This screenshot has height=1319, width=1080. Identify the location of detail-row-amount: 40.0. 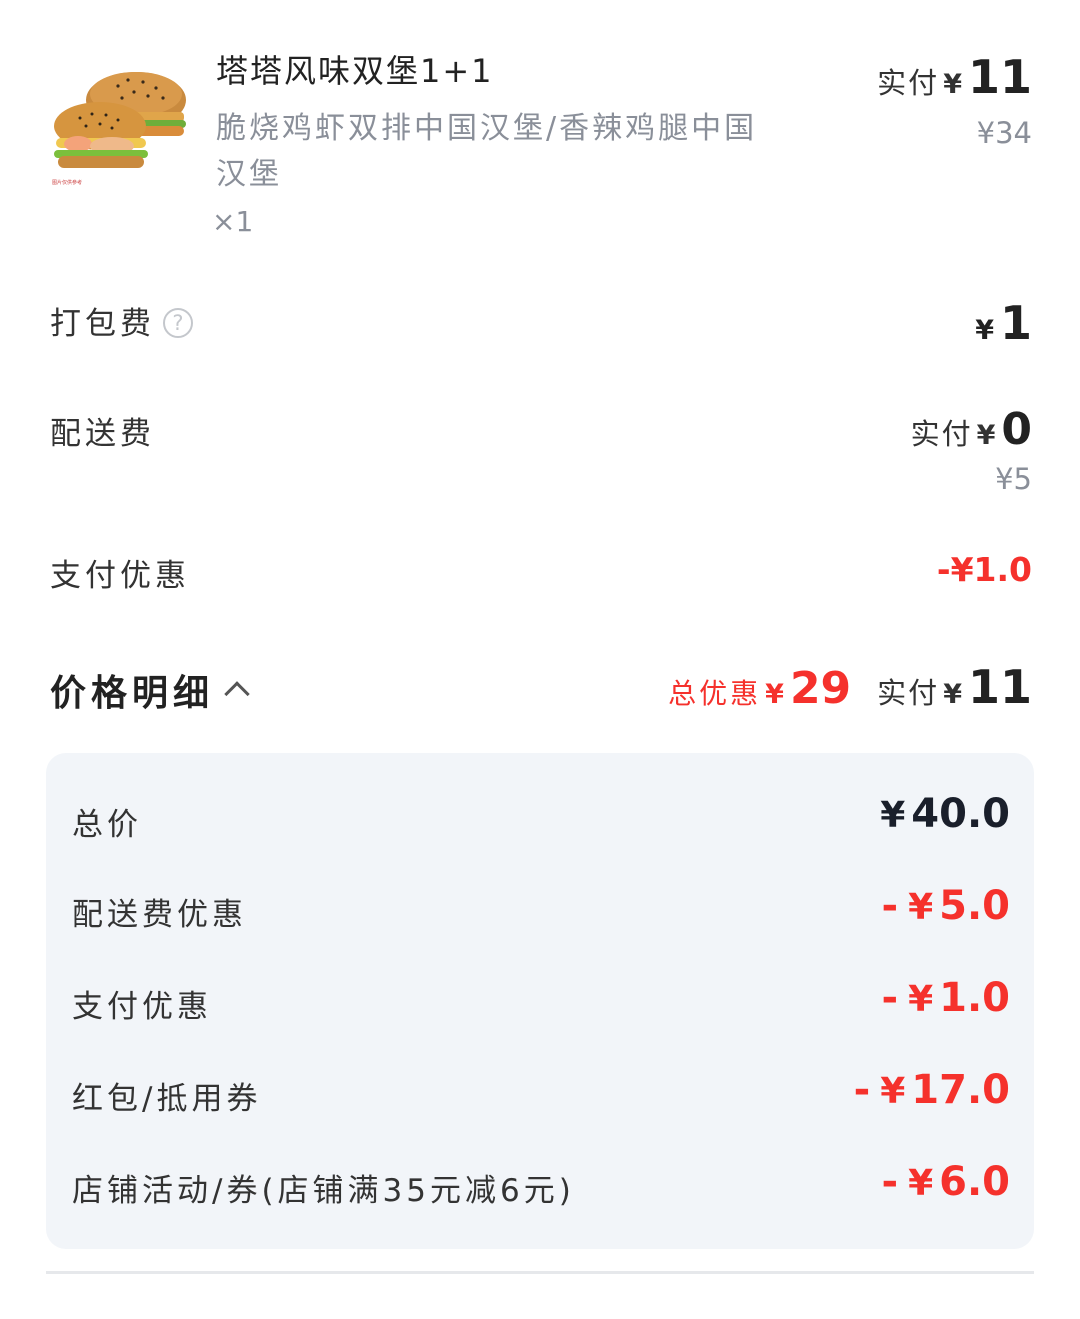
(960, 814).